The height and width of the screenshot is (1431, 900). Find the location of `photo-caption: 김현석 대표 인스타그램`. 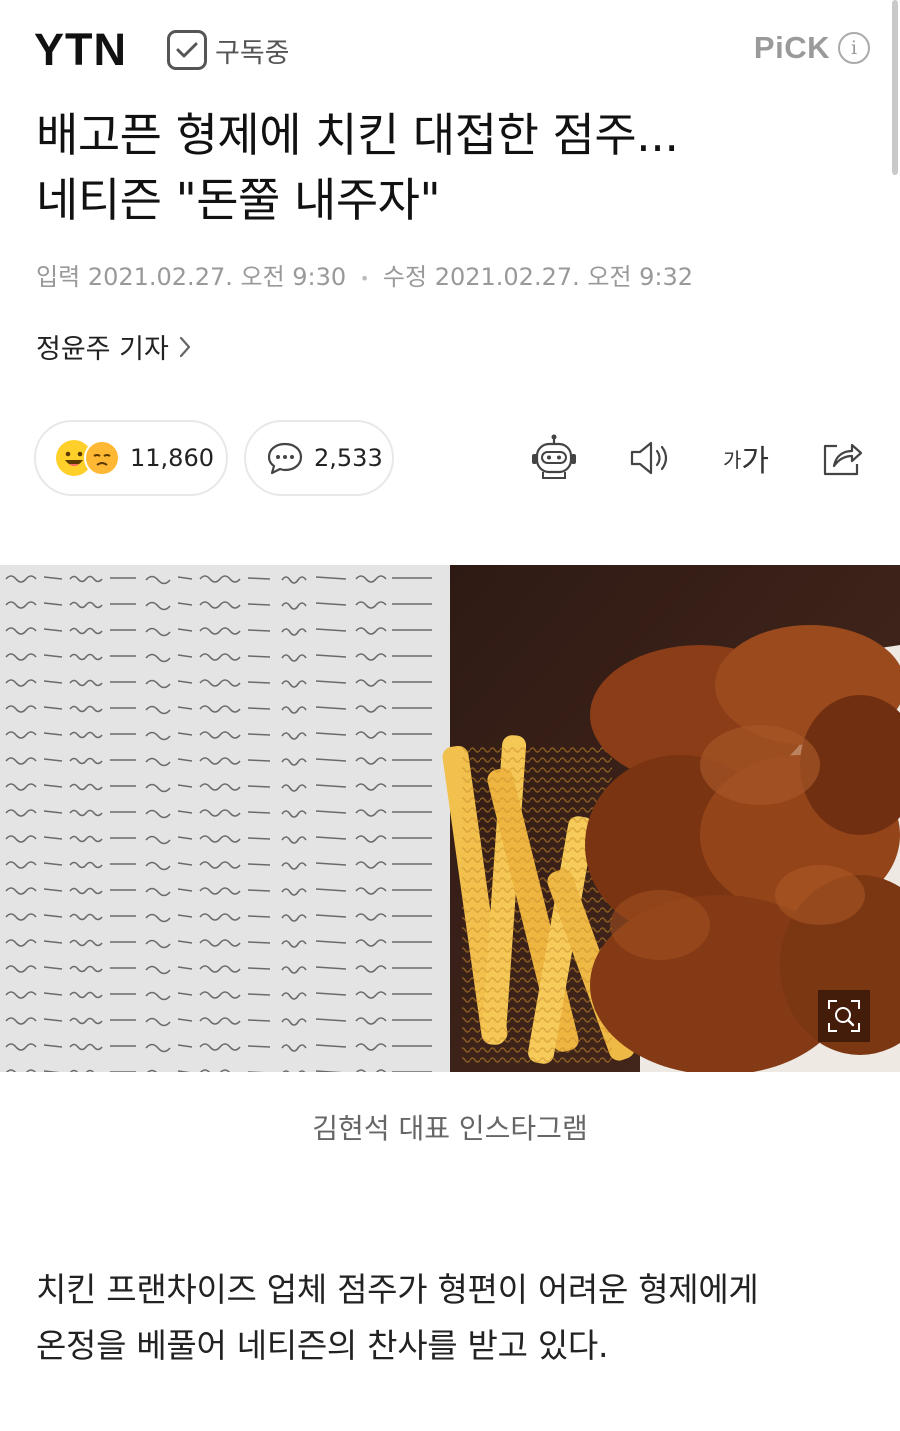

photo-caption: 김현석 대표 인스타그램 is located at coordinates (450, 1128).